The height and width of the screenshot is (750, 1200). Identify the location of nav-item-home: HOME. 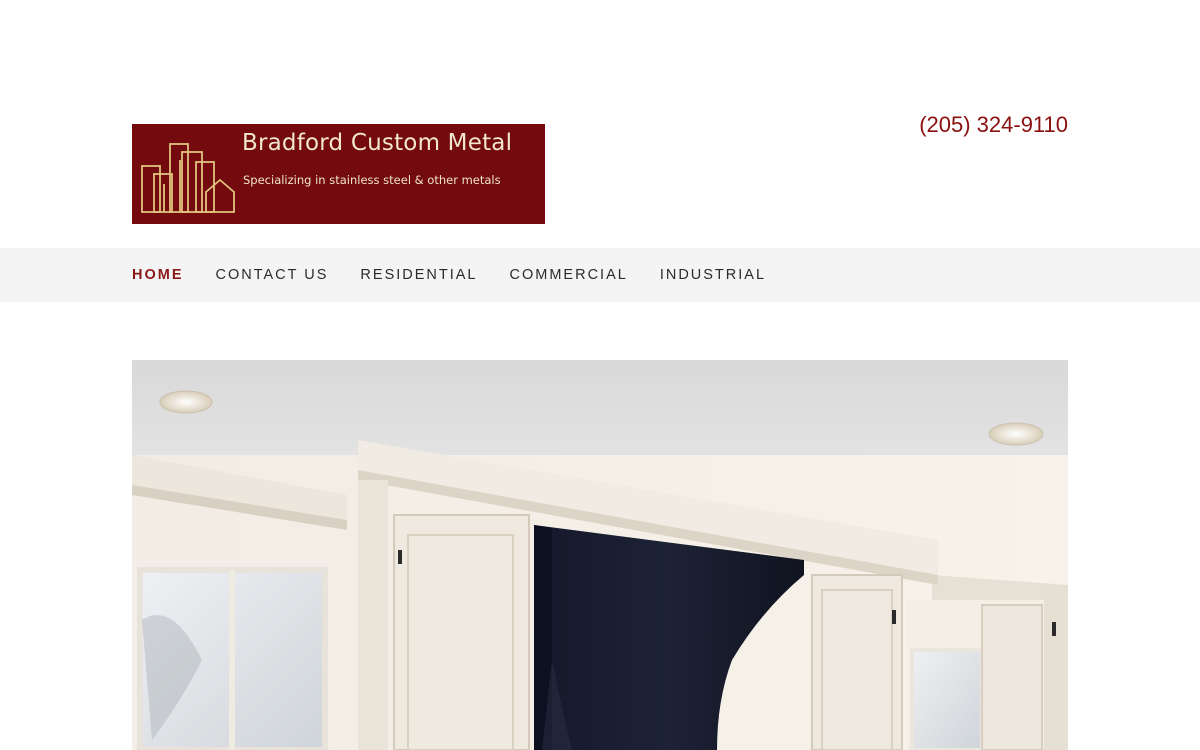
(158, 275).